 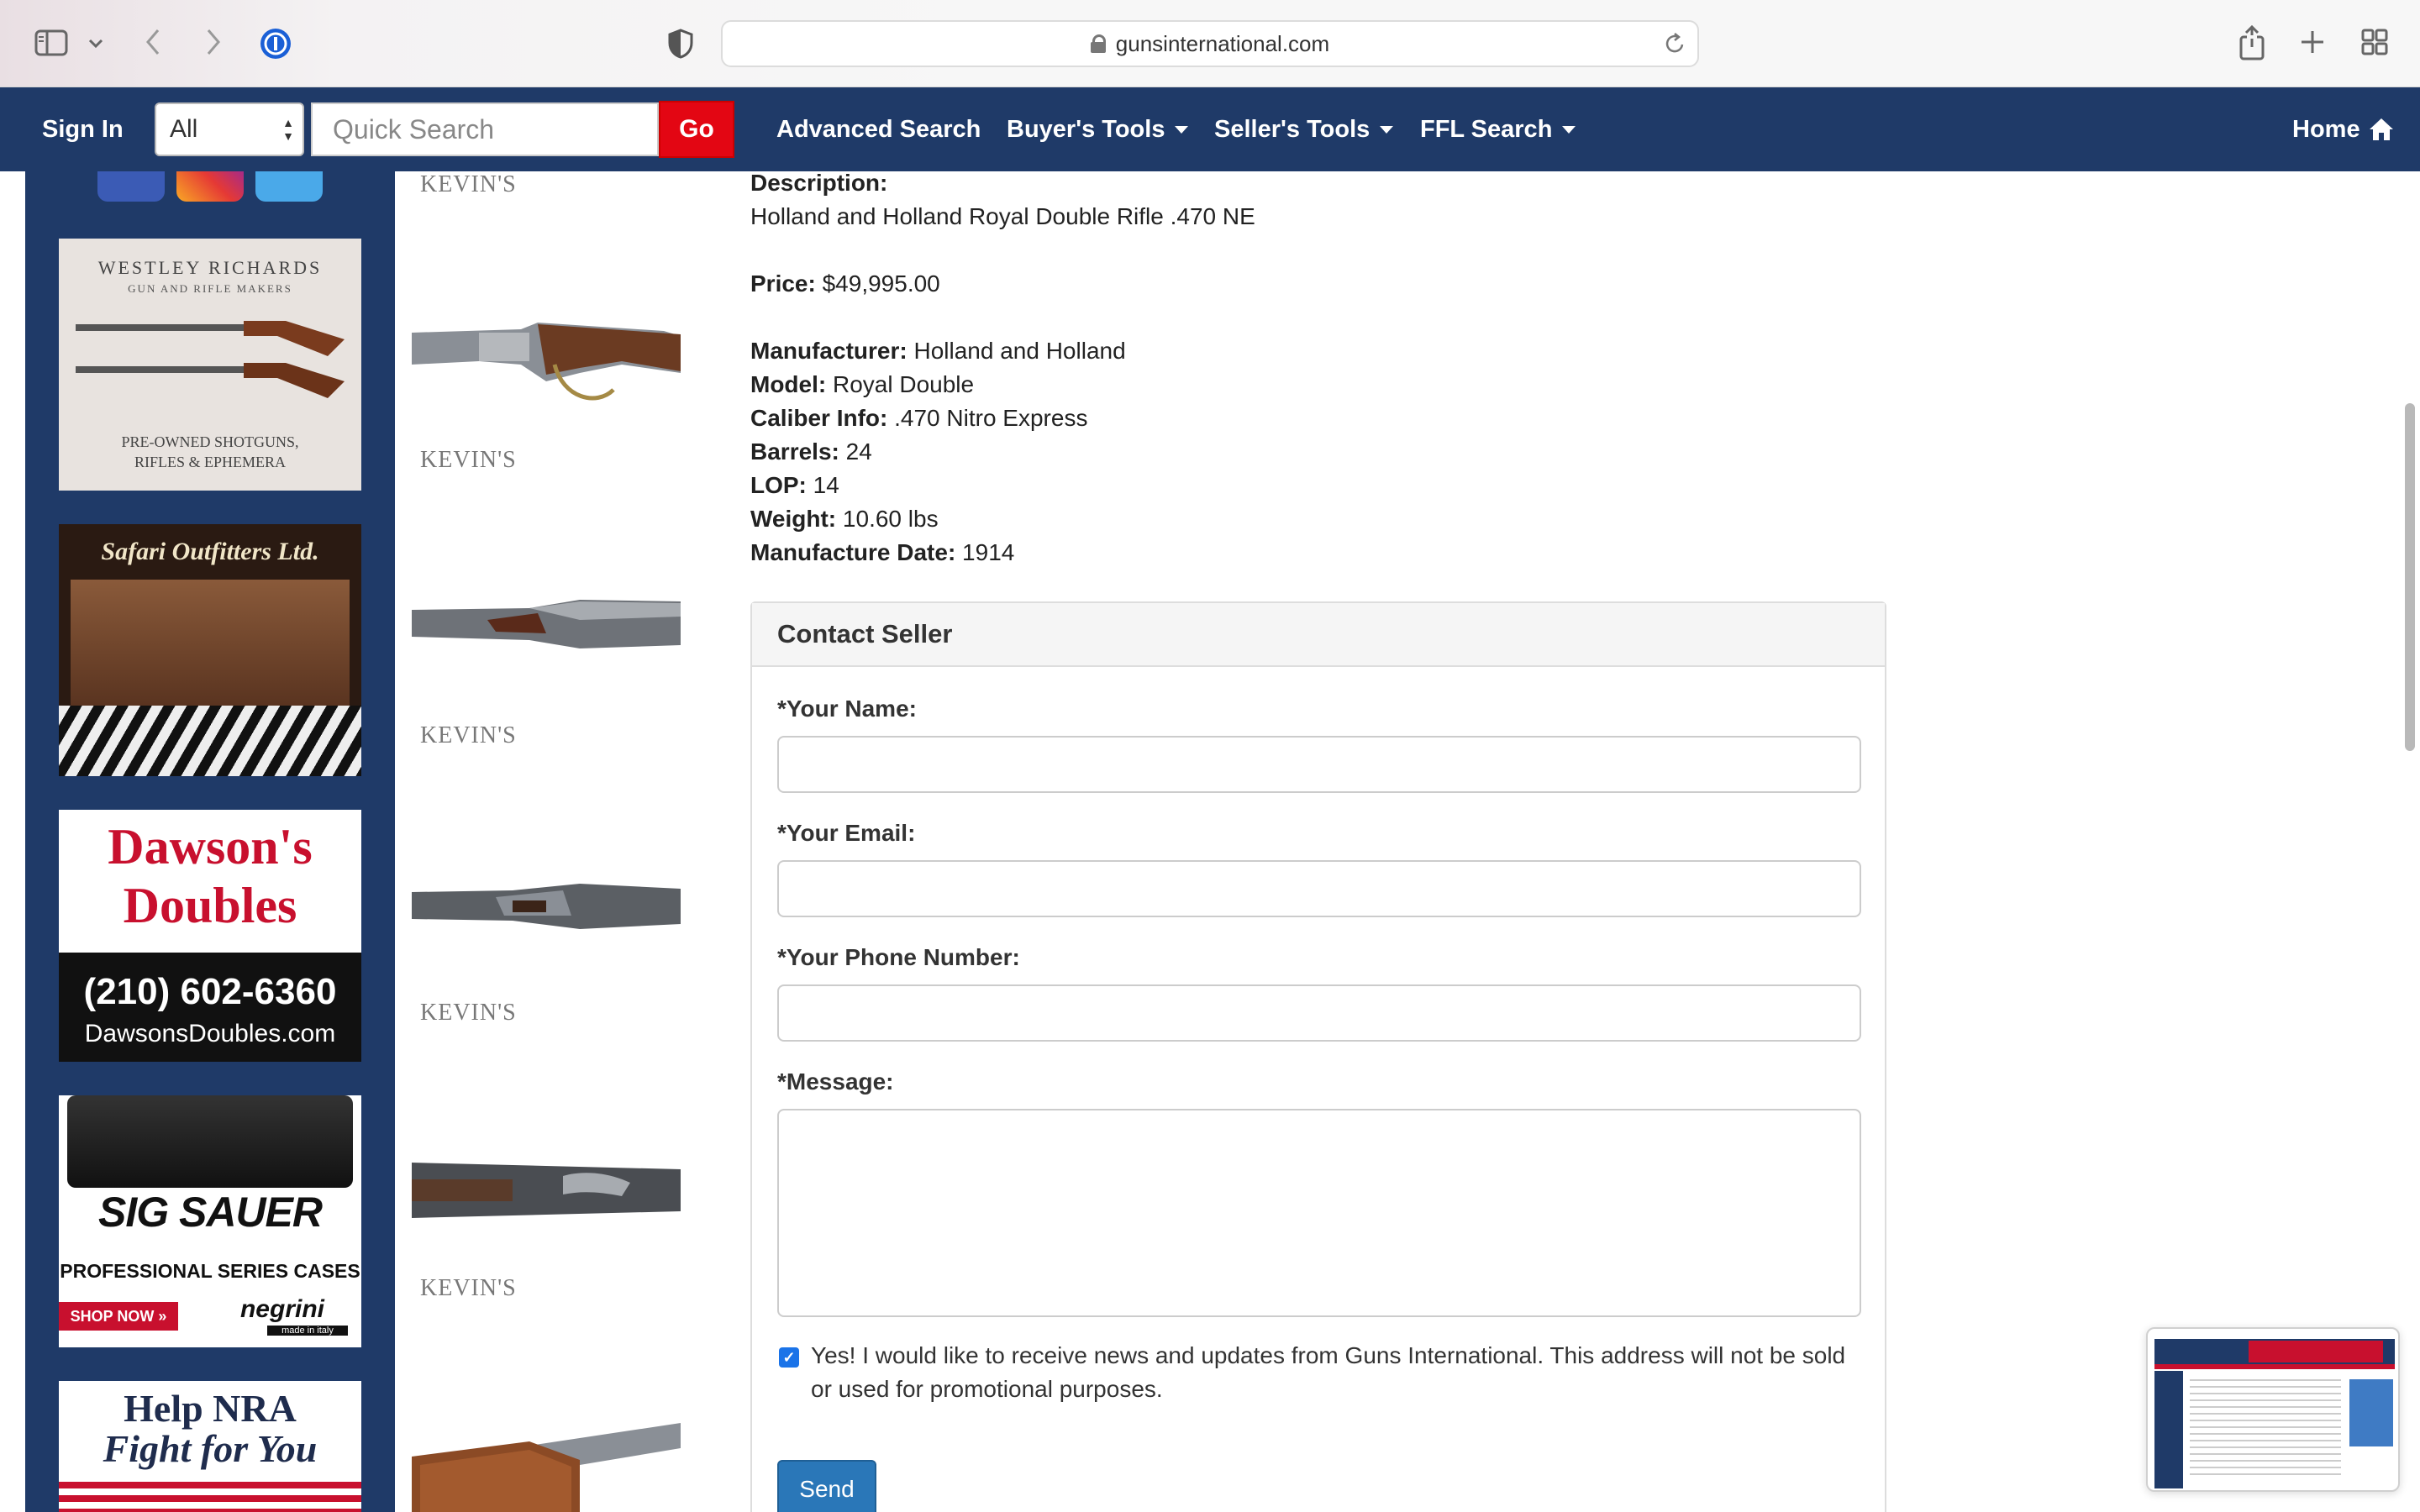 I want to click on reload-icon, so click(x=1675, y=46).